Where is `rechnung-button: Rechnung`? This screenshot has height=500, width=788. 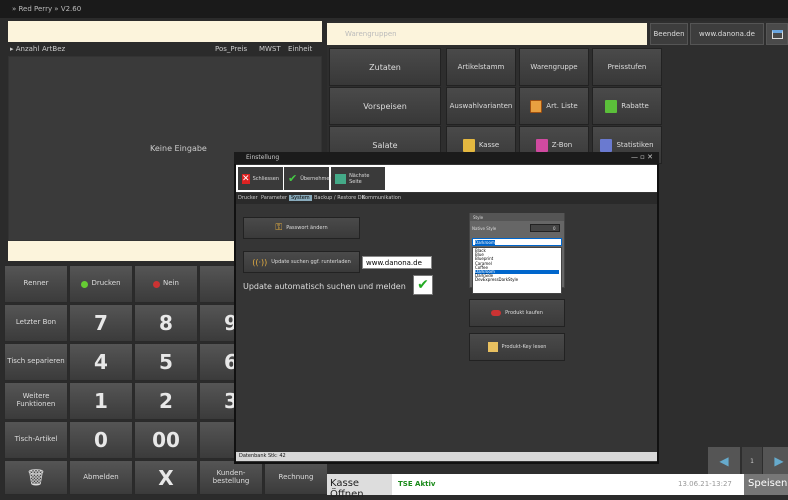 rechnung-button: Rechnung is located at coordinates (296, 477).